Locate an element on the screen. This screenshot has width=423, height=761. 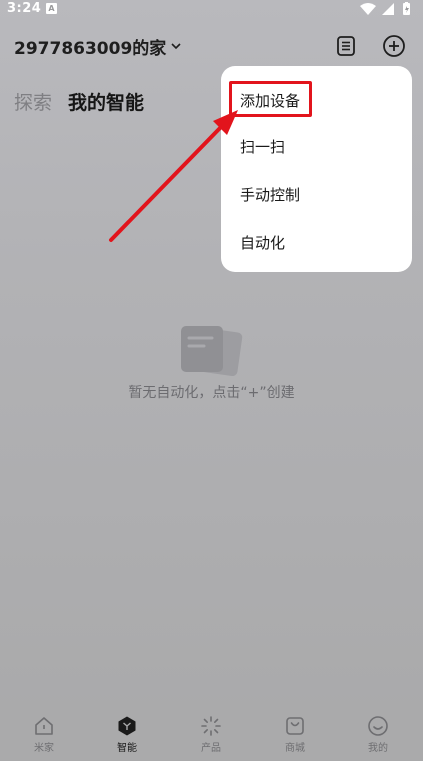
nav-label: 产品 is located at coordinates (211, 748).